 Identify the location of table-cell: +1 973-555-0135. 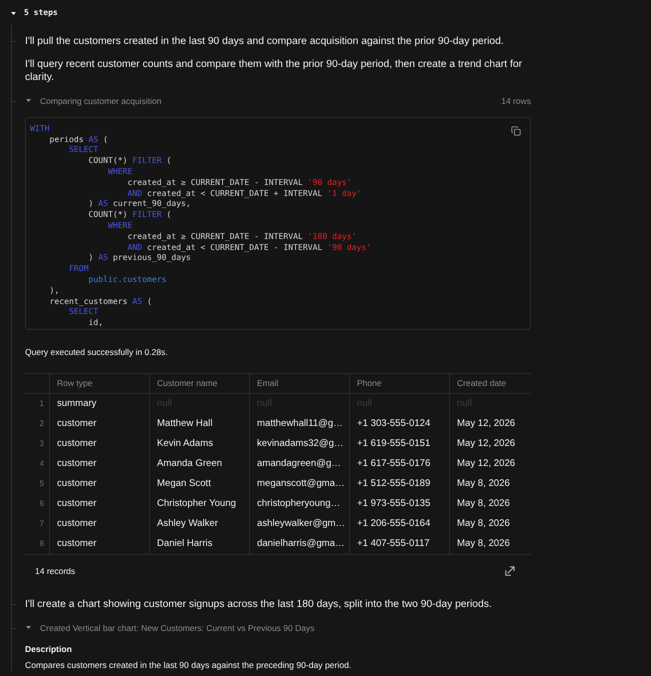
(393, 504).